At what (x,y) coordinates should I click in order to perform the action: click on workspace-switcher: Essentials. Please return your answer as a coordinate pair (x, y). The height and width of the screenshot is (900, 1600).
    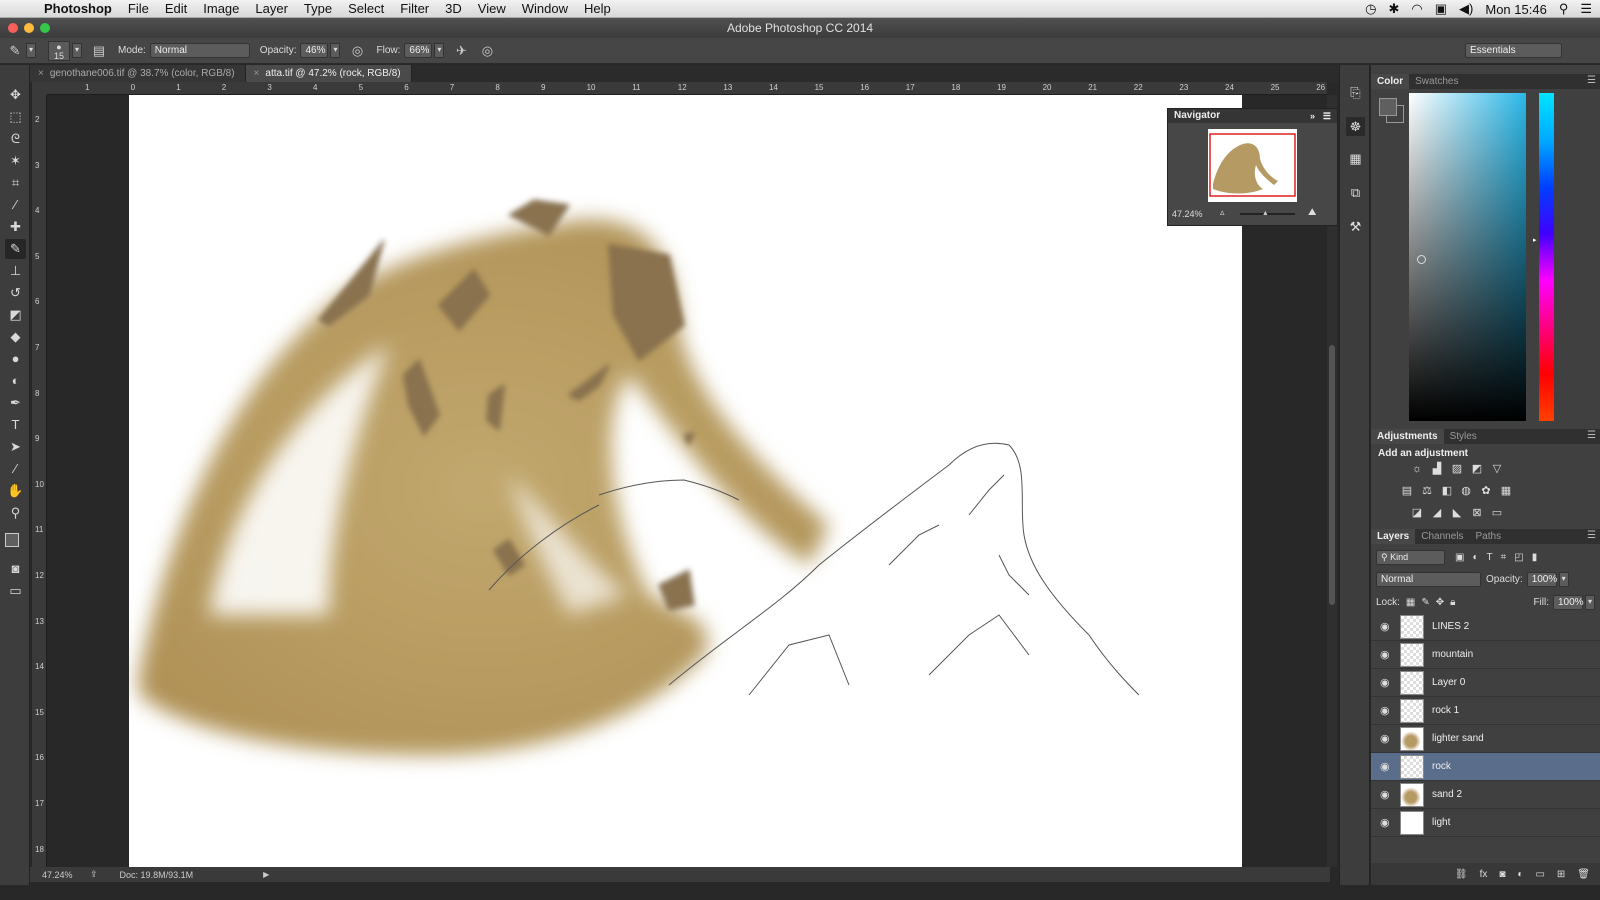
    Looking at the image, I should click on (1513, 50).